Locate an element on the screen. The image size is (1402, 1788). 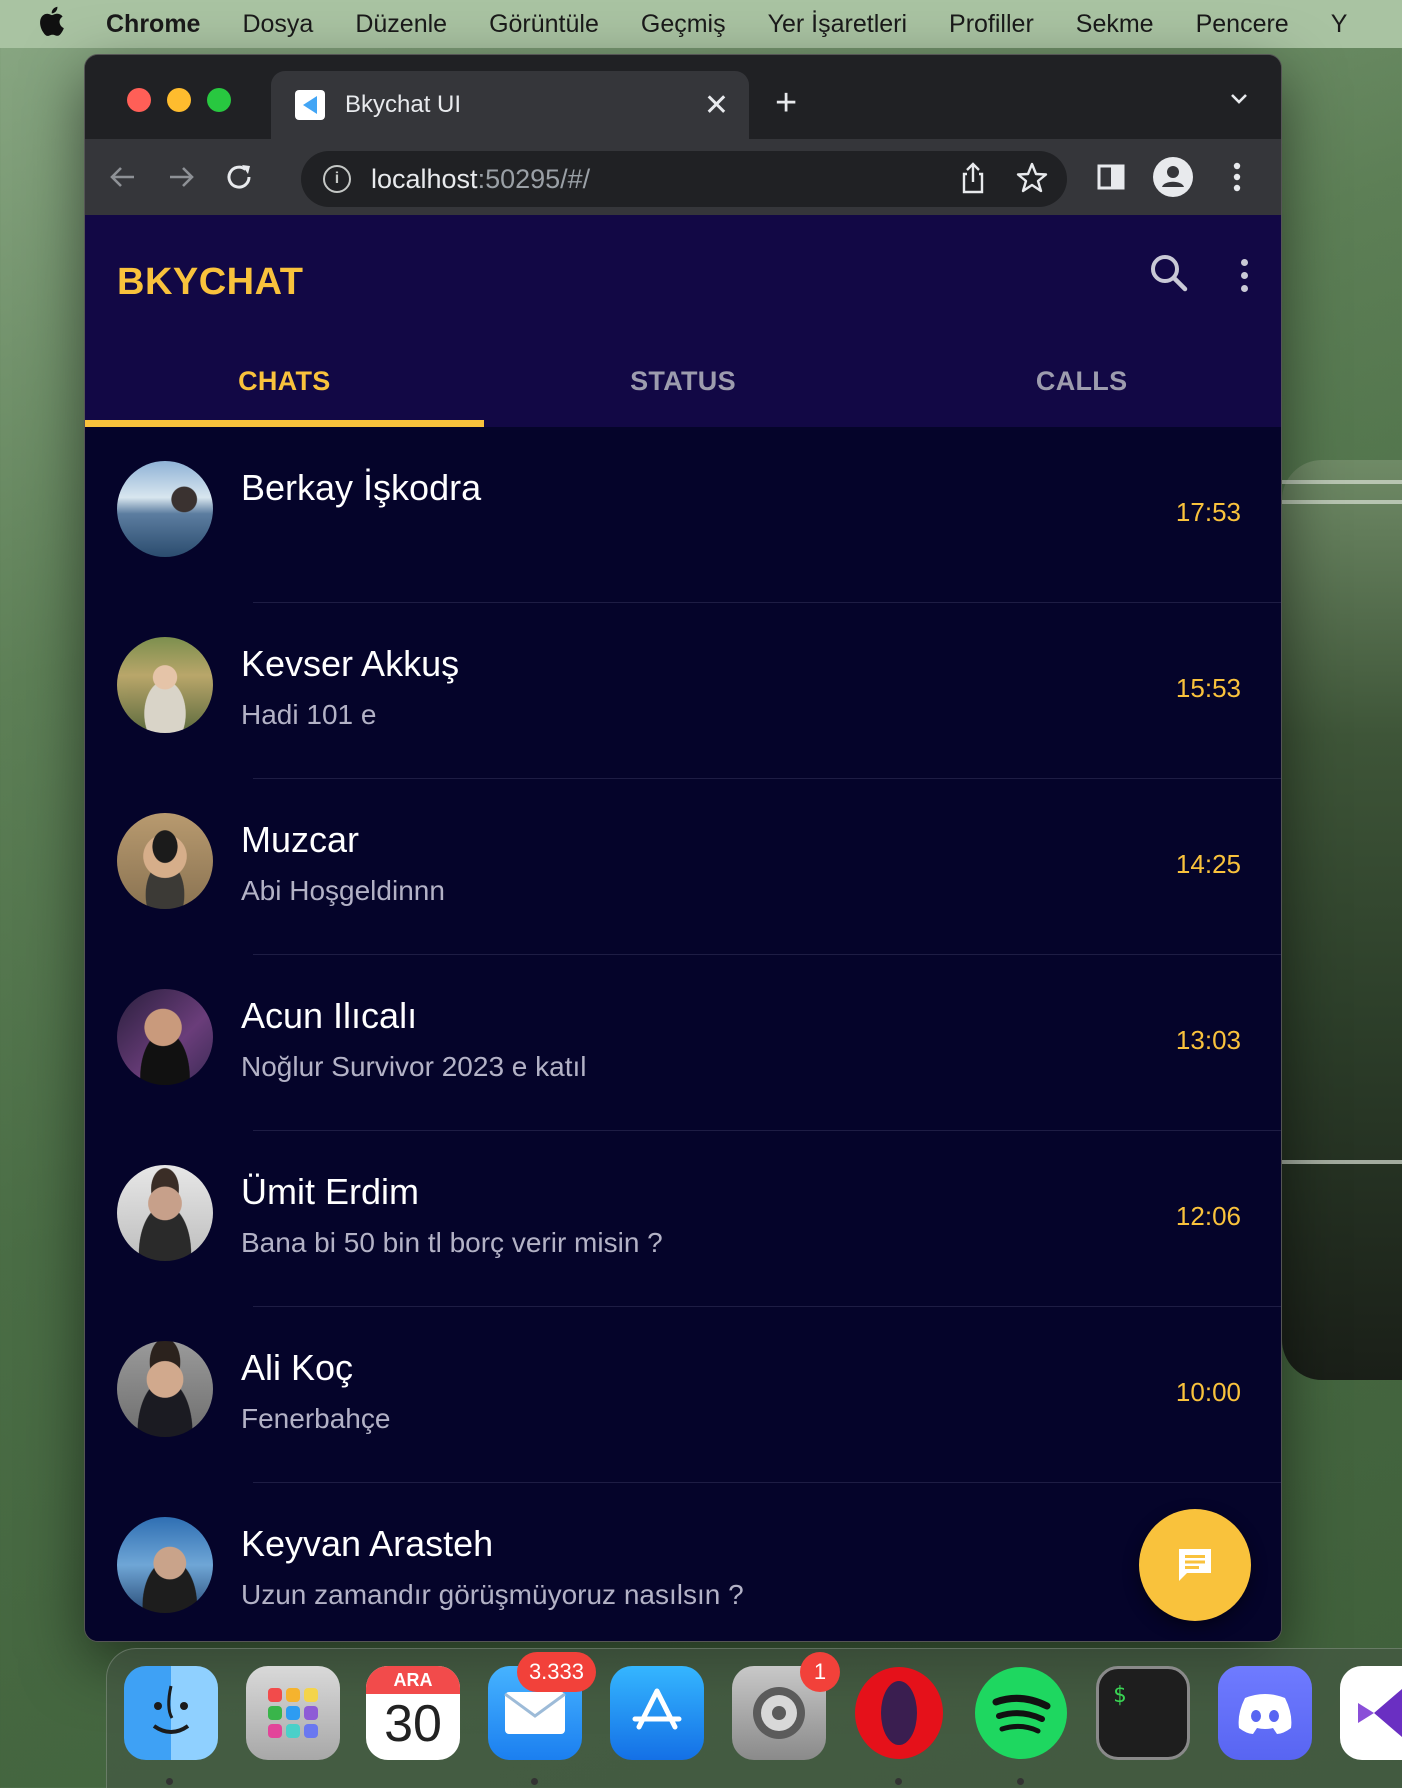
browser-toolbar: i localhost:50295/#/ is located at coordinates (683, 177).